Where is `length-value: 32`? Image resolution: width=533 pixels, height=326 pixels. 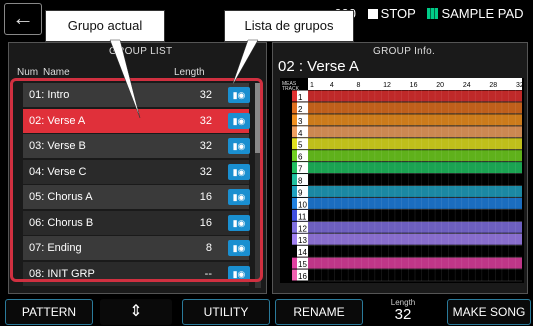
length-value: 32 is located at coordinates (403, 314).